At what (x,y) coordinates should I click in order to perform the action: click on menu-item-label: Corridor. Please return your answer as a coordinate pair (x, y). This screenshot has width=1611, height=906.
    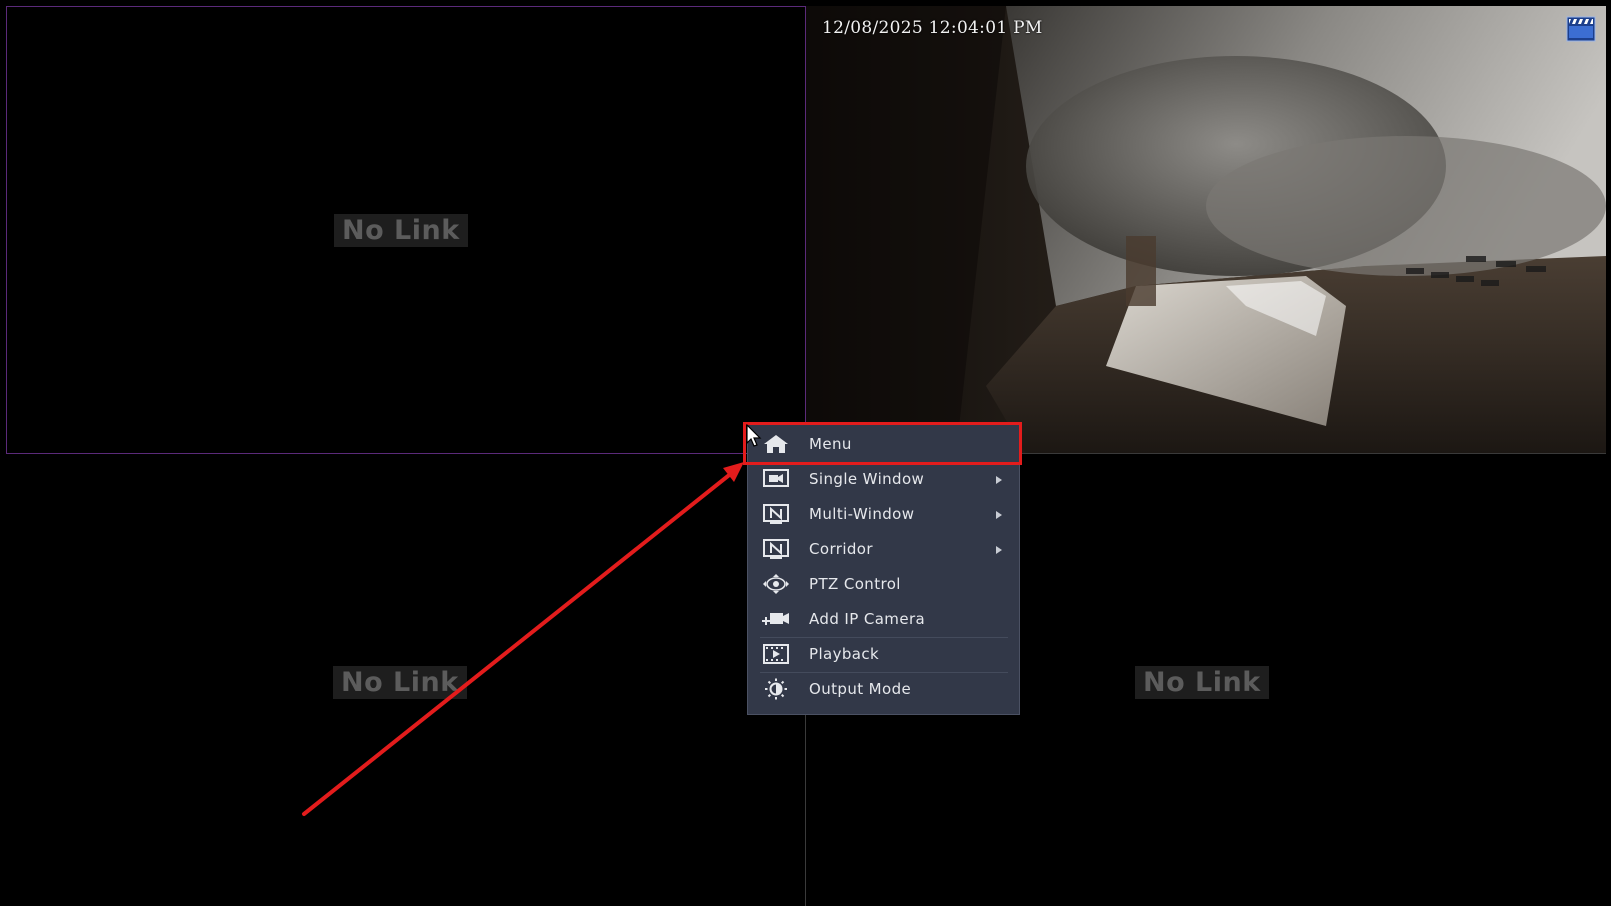
    Looking at the image, I should click on (841, 549).